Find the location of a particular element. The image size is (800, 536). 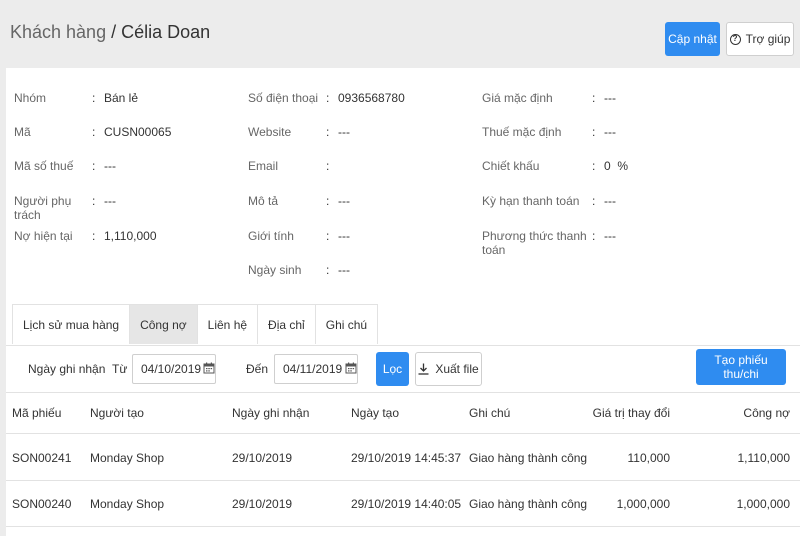

cell-code: SON00240 is located at coordinates (42, 504).